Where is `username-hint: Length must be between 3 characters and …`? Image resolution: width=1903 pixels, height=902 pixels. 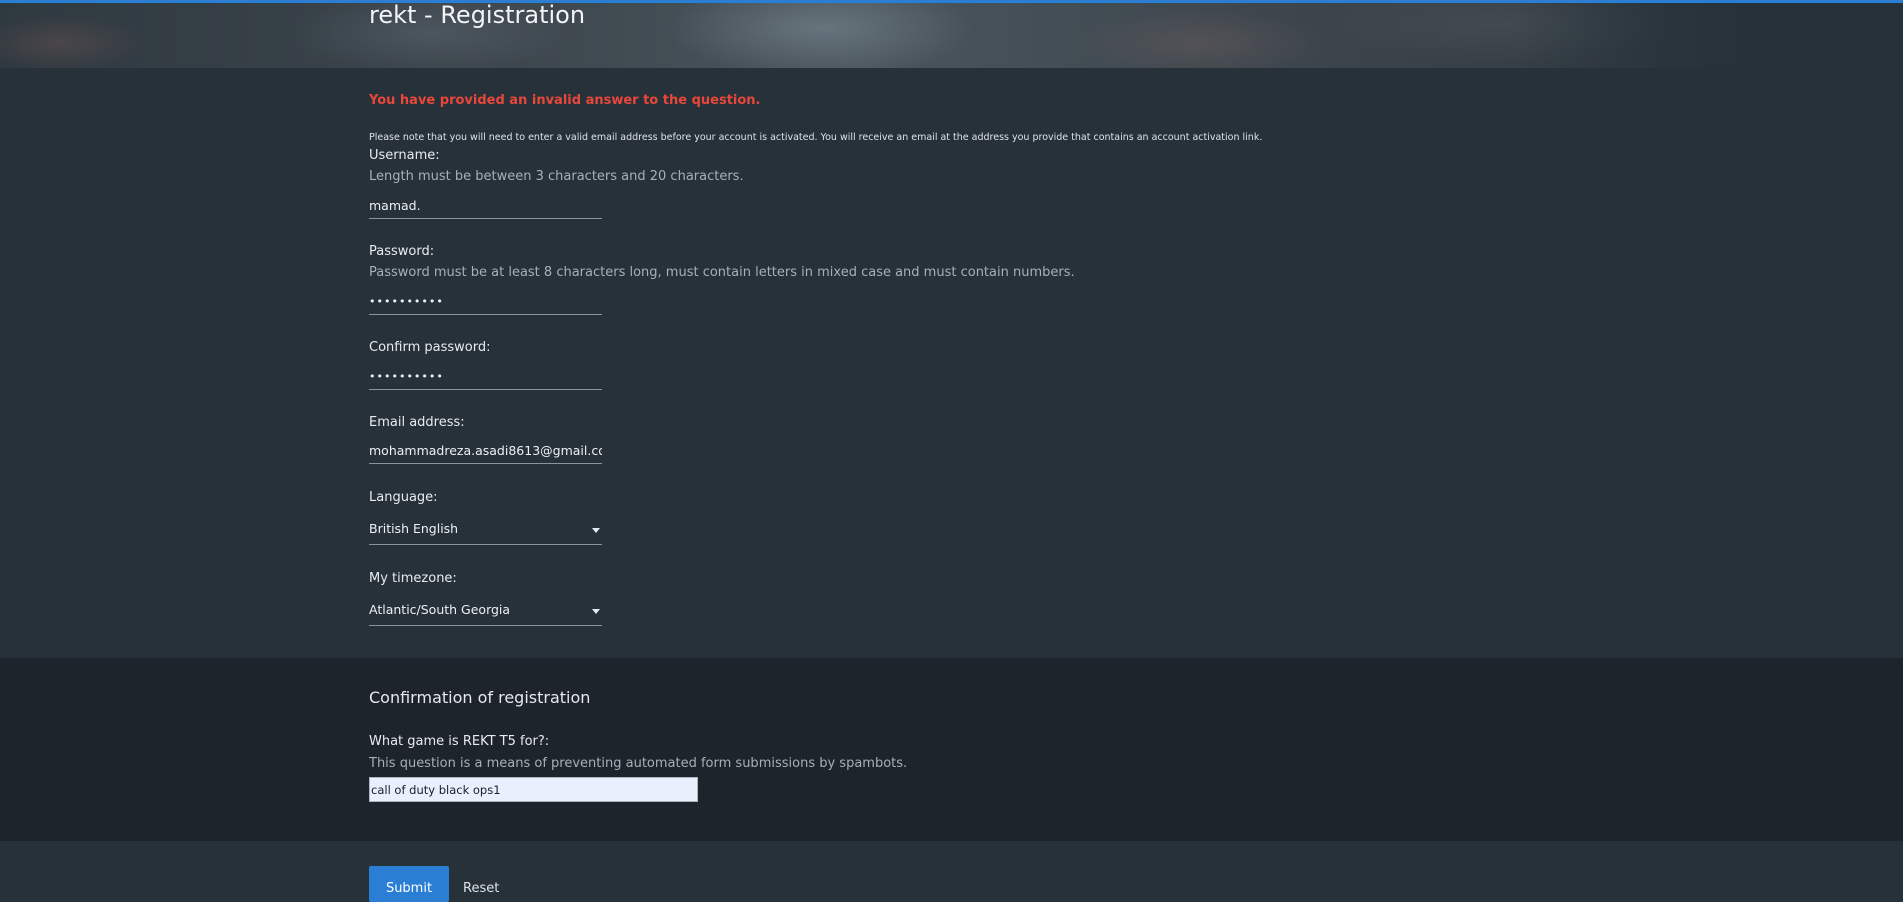
username-hint: Length must be between 3 characters and … is located at coordinates (556, 176).